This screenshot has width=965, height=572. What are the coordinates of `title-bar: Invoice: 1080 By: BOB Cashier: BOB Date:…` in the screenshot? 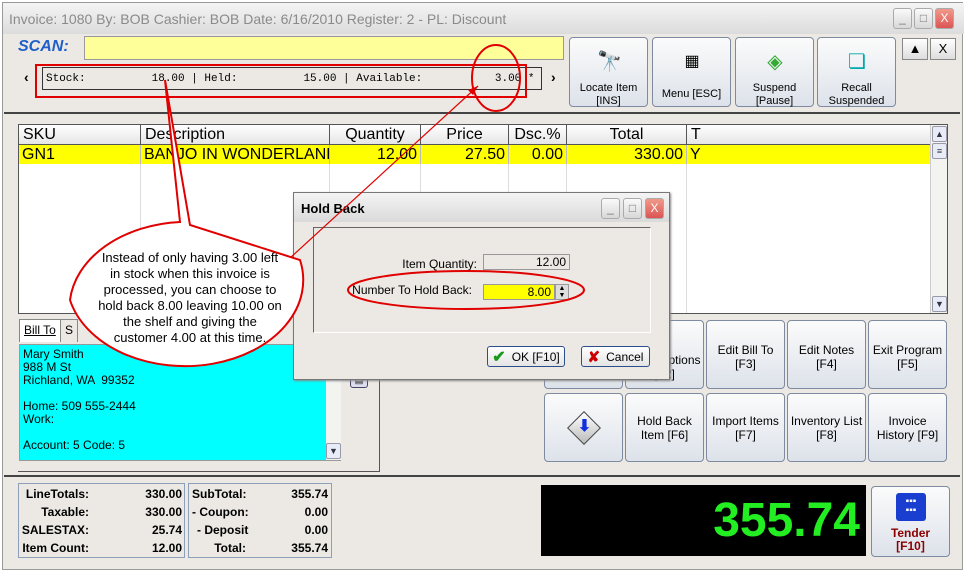 It's located at (483, 18).